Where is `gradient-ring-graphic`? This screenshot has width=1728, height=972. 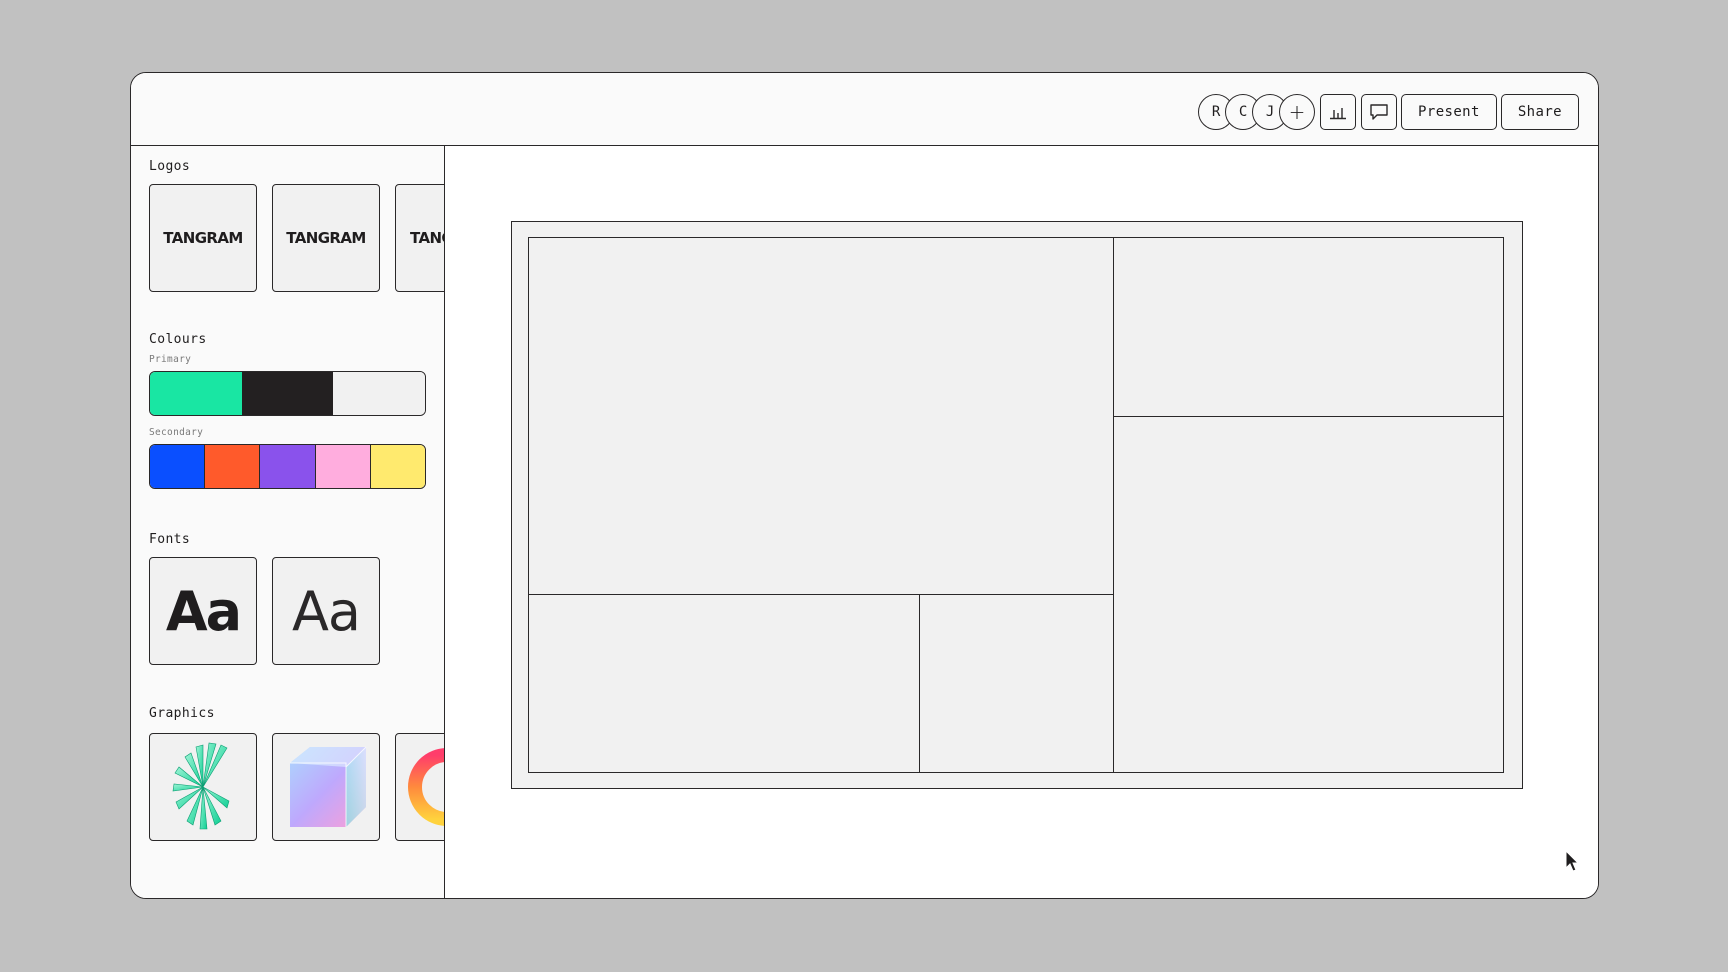 gradient-ring-graphic is located at coordinates (426, 787).